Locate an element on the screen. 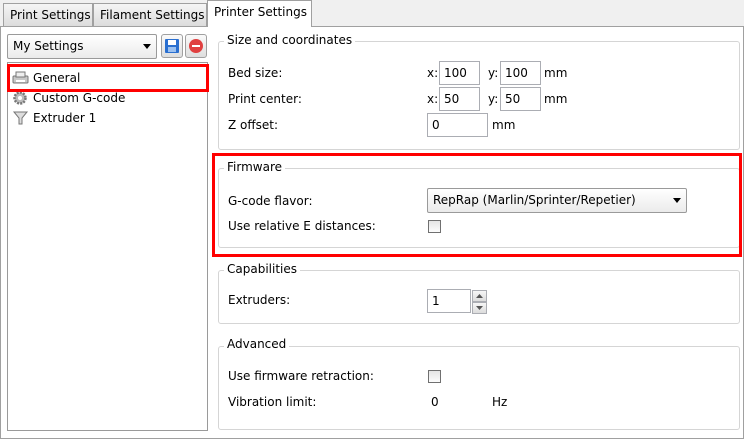 The width and height of the screenshot is (744, 439). vibration-limit-label: Vibration limit: is located at coordinates (272, 402).